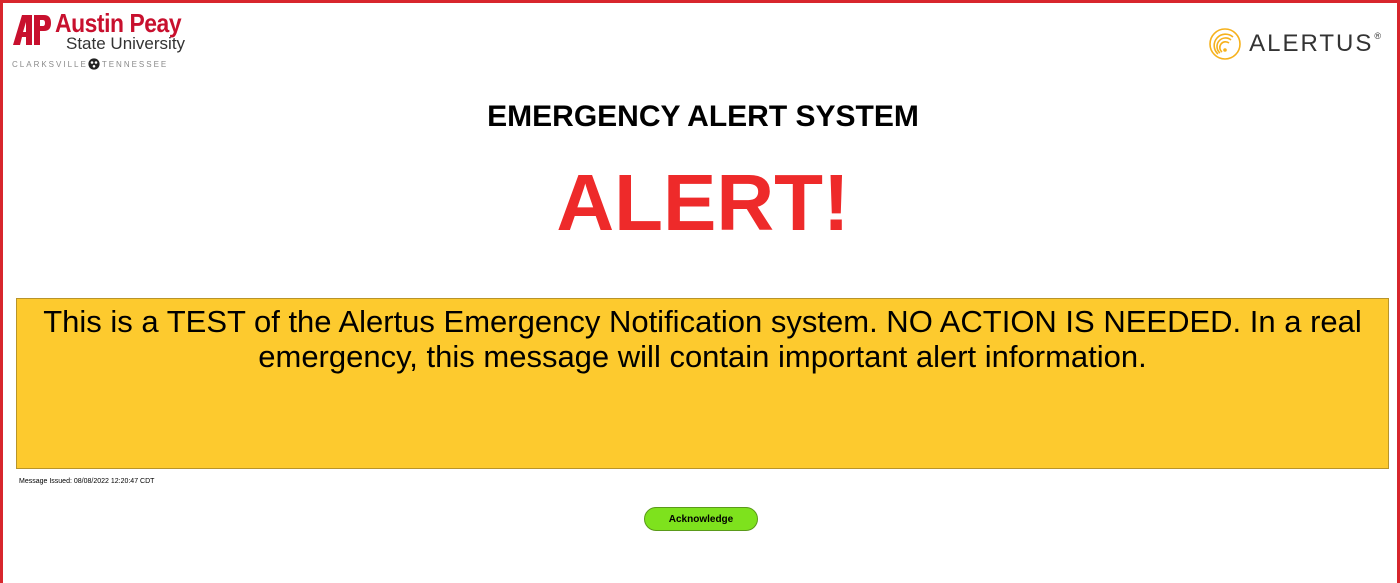 This screenshot has height=583, width=1400. I want to click on university-name: Austin Peay, so click(118, 23).